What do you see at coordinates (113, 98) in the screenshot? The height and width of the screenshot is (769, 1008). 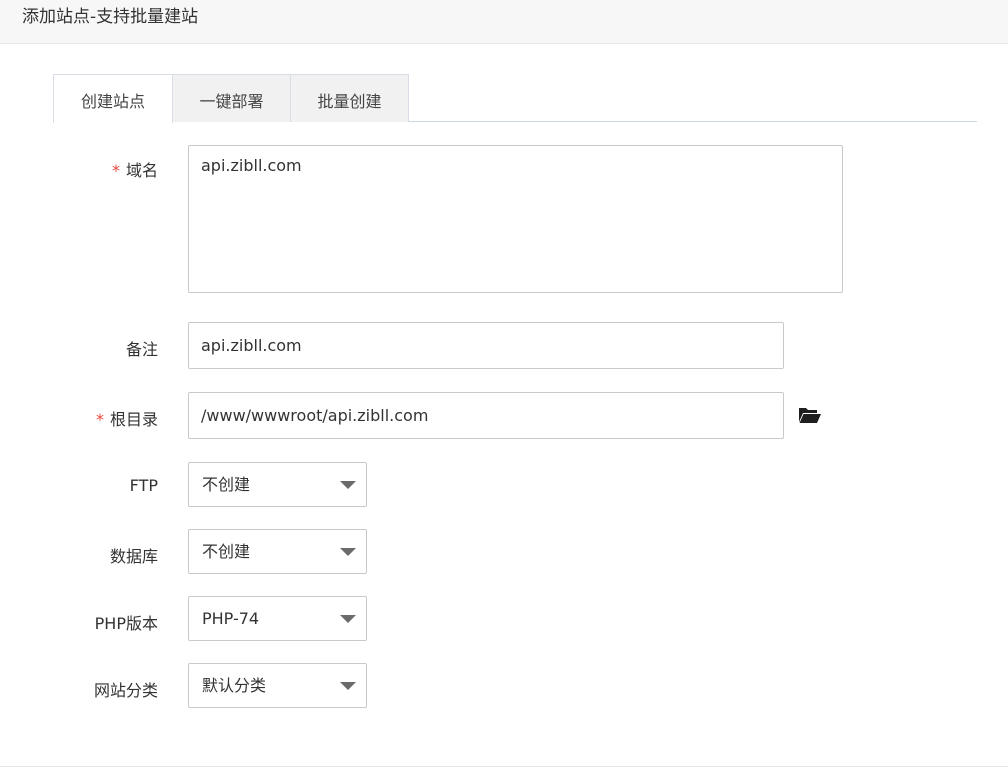 I see `tab-create-site: 创建站点` at bounding box center [113, 98].